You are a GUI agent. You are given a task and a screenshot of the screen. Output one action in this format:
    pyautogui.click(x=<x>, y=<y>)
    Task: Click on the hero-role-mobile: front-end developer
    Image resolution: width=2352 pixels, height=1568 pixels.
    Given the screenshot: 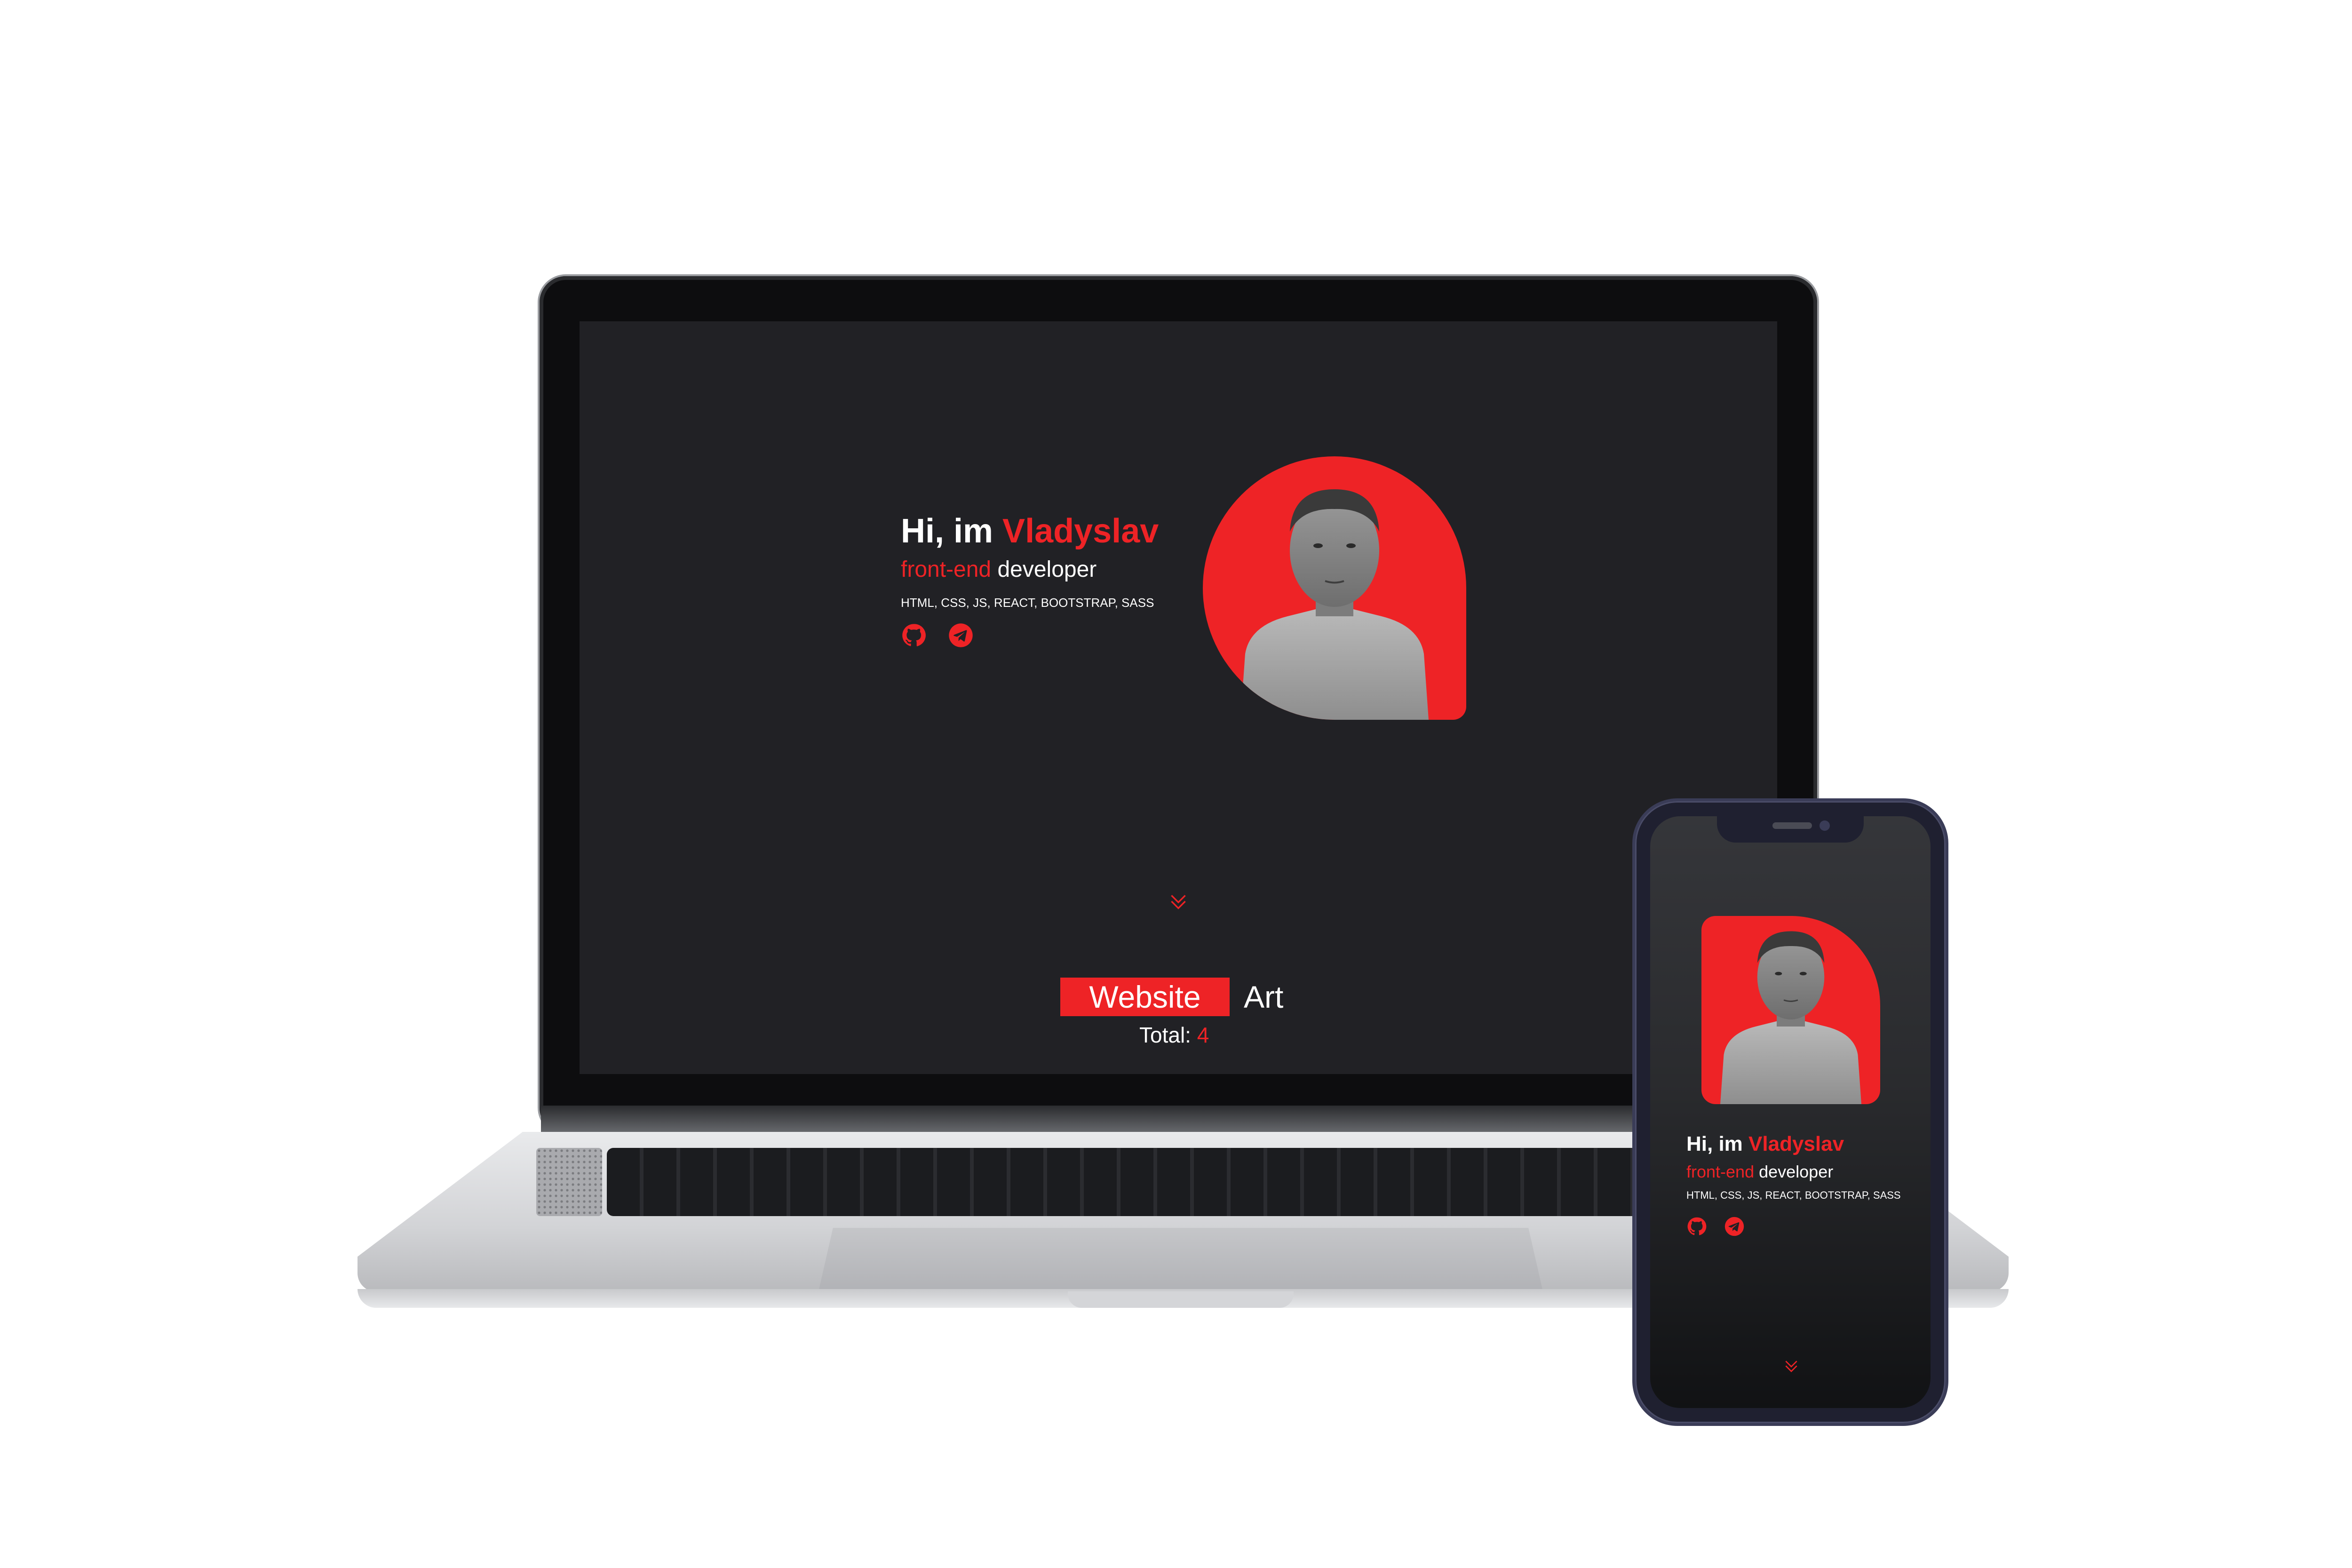 What is the action you would take?
    pyautogui.click(x=1759, y=1172)
    